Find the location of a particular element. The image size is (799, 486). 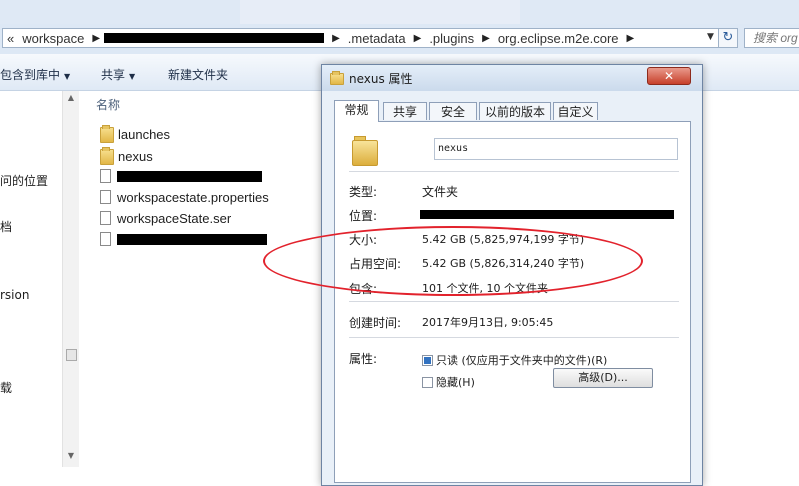

scroll-up-arrow-icon: ▲ is located at coordinates (71, 97).